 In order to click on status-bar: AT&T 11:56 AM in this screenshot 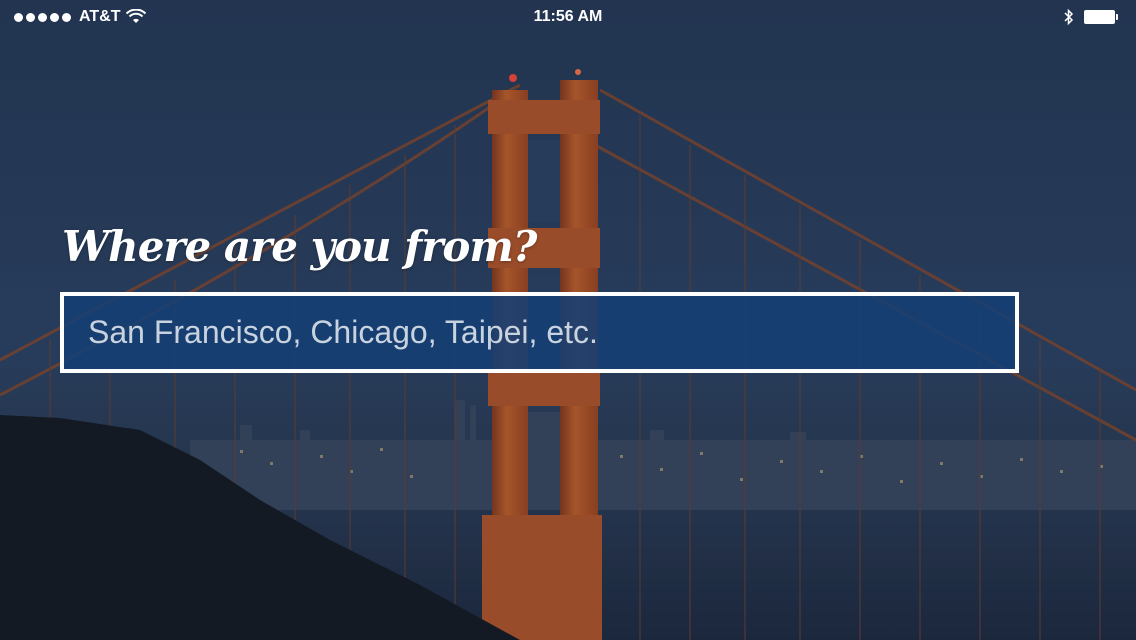, I will do `click(568, 18)`.